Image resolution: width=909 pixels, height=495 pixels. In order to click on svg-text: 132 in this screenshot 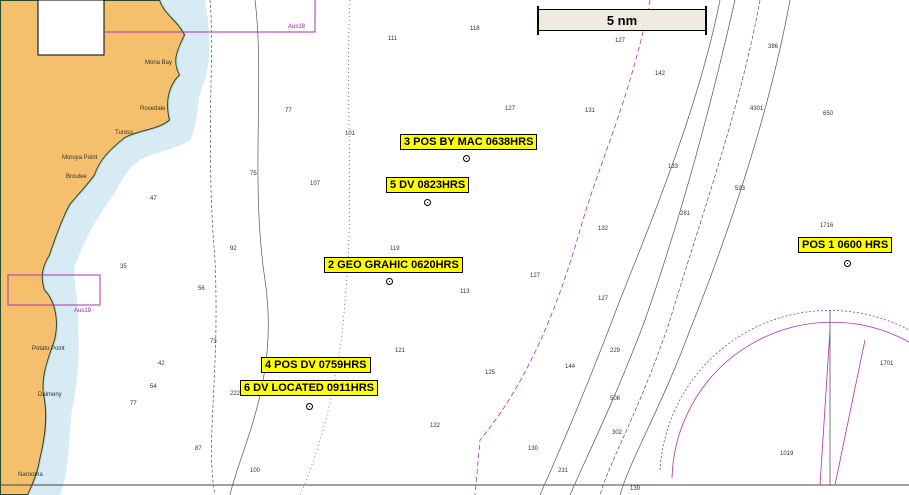, I will do `click(603, 229)`.